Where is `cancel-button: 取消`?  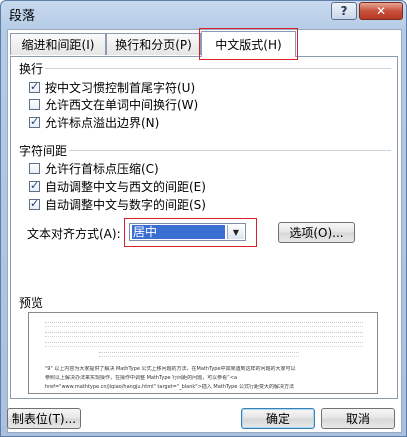 cancel-button: 取消 is located at coordinates (358, 418).